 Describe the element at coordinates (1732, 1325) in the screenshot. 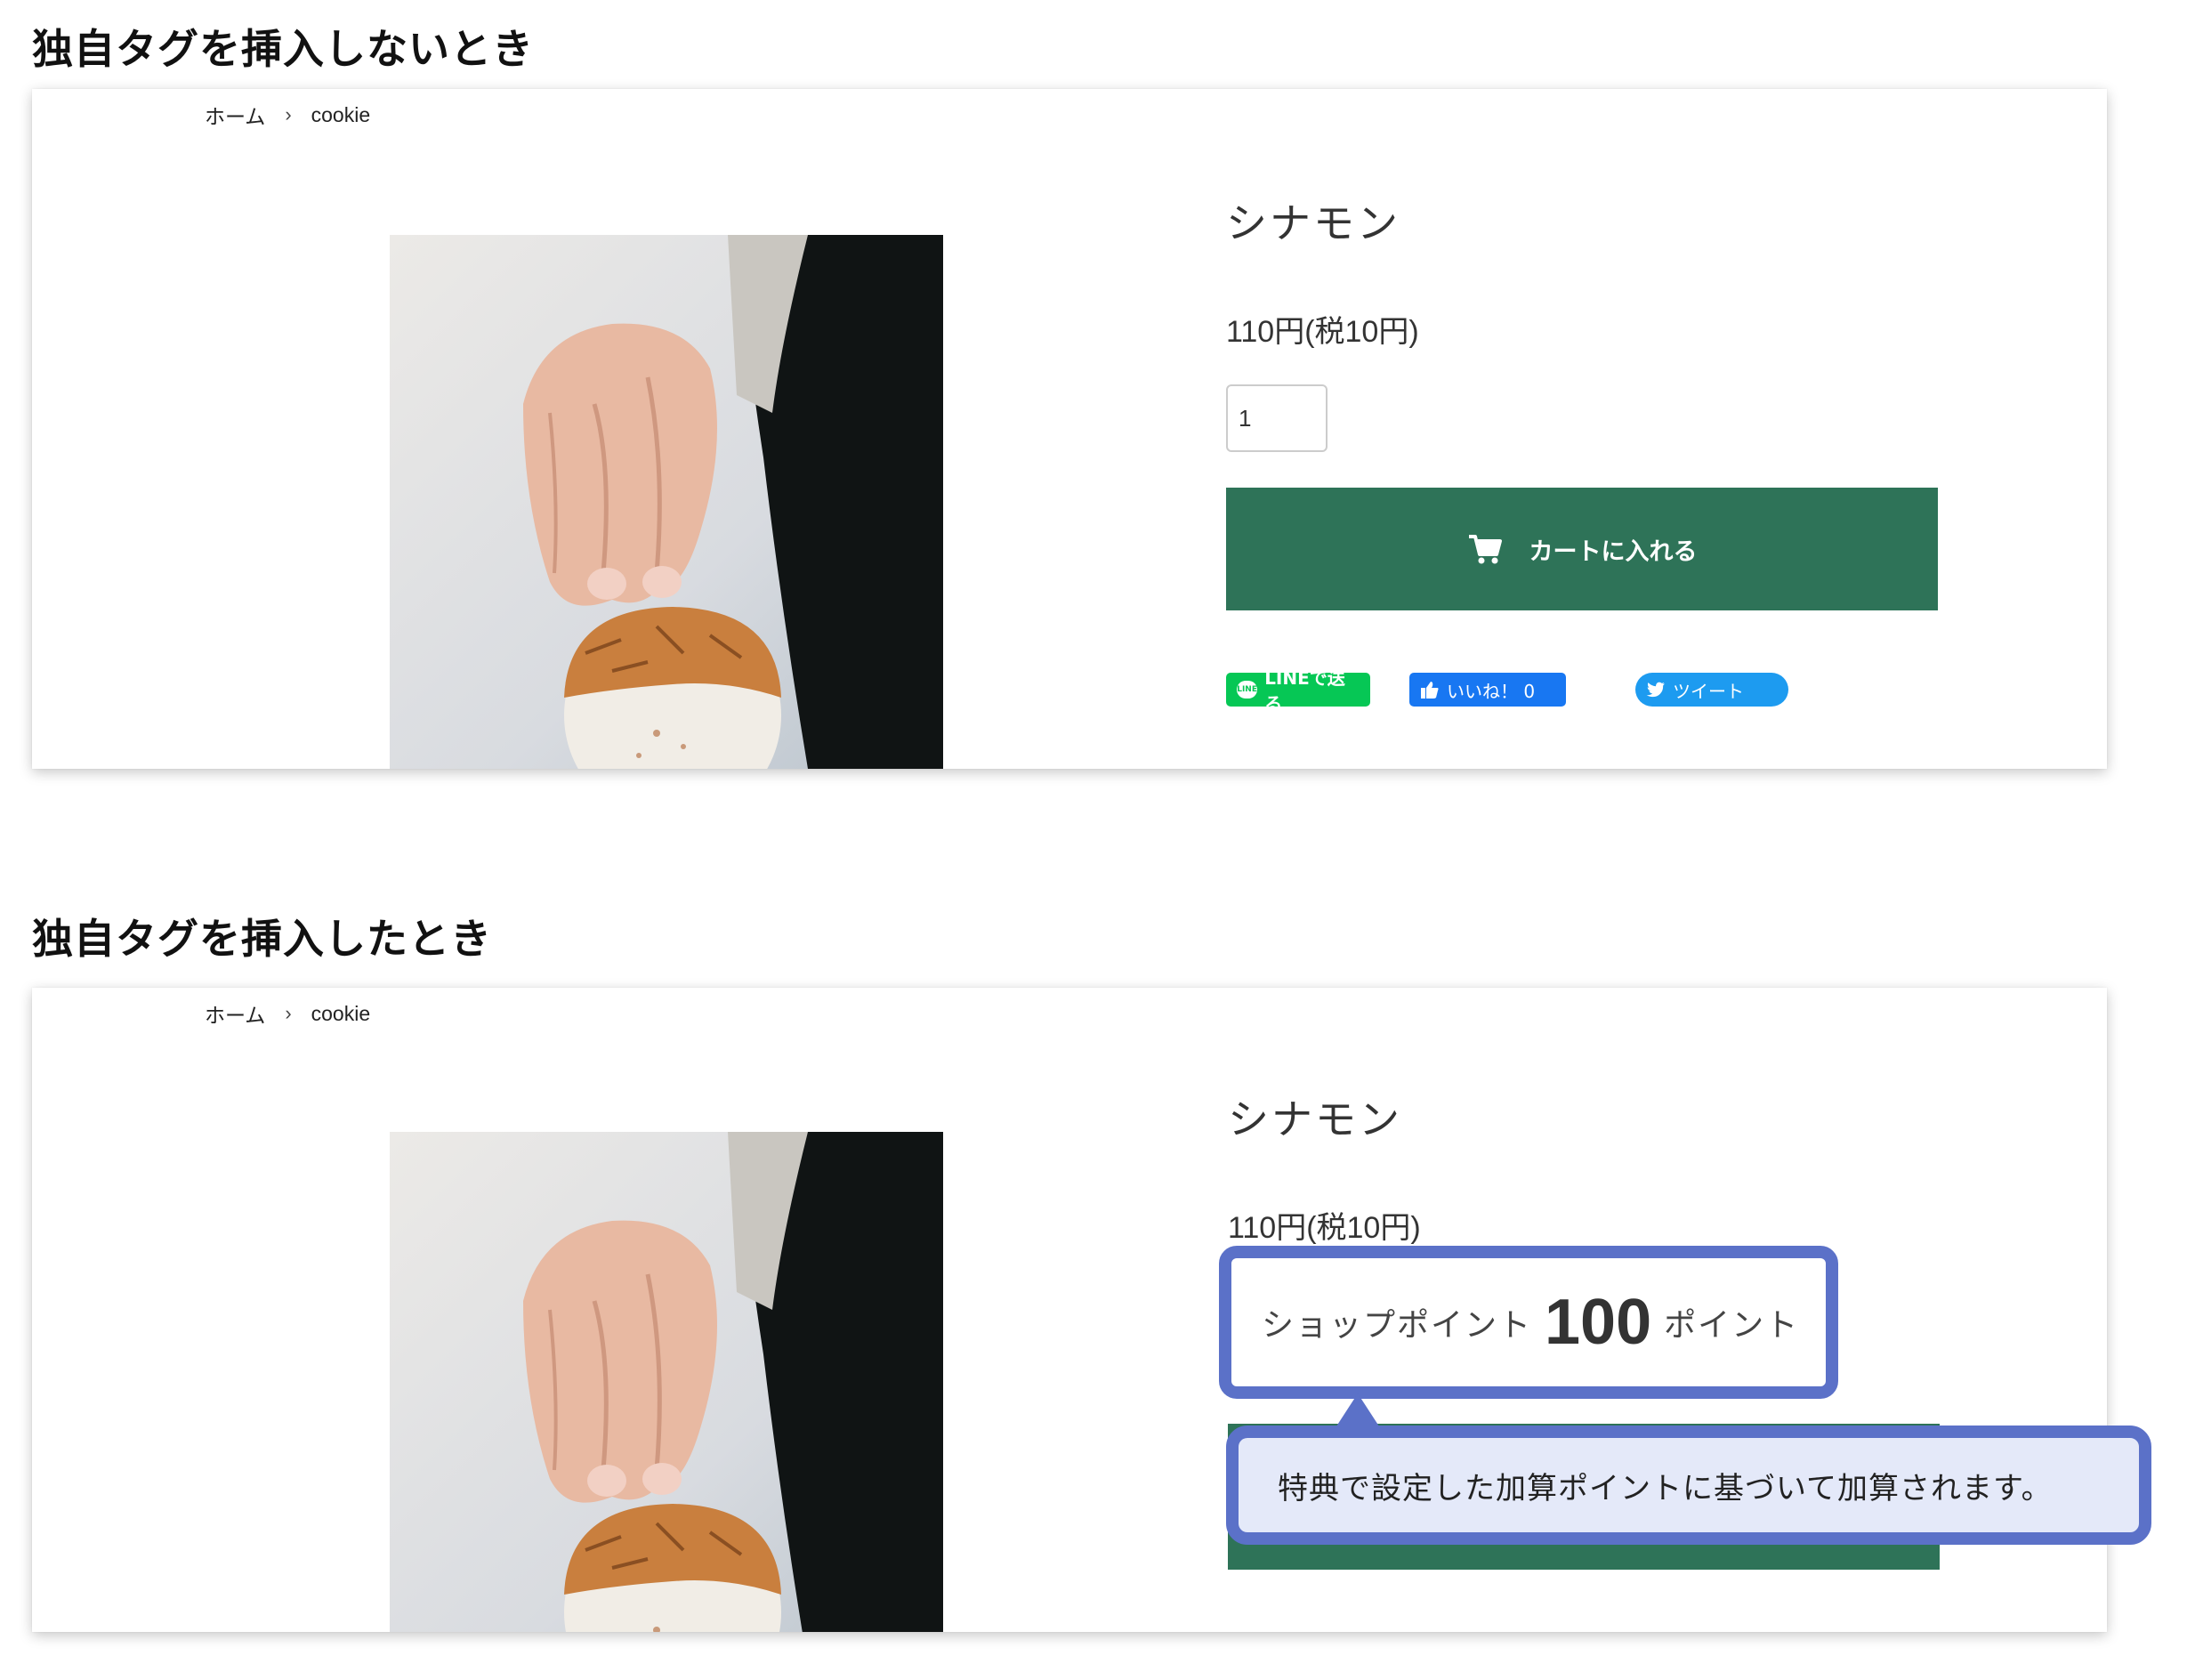

I see `shop-point-unit: ポイント` at that location.